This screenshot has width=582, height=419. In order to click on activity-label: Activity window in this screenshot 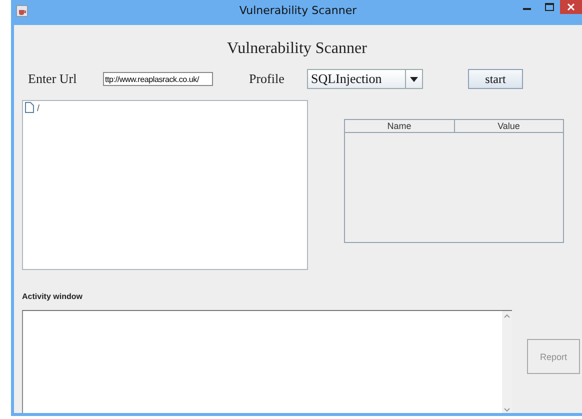, I will do `click(53, 296)`.